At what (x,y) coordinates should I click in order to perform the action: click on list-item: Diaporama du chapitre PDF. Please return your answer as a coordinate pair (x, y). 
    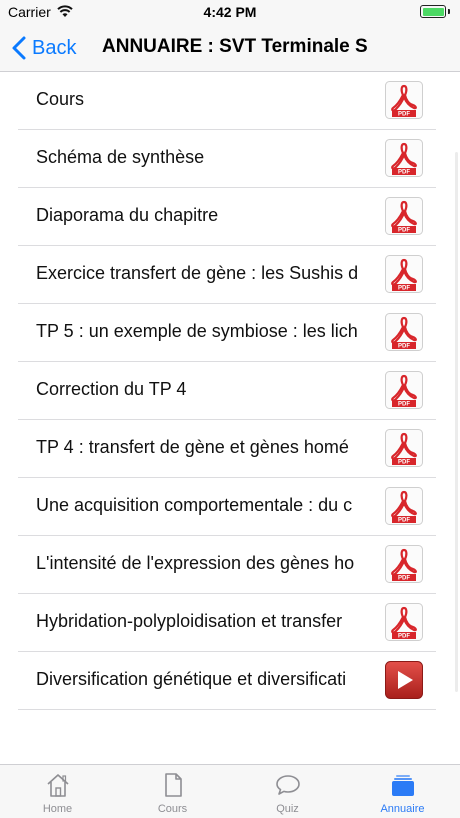
    Looking at the image, I should click on (230, 217).